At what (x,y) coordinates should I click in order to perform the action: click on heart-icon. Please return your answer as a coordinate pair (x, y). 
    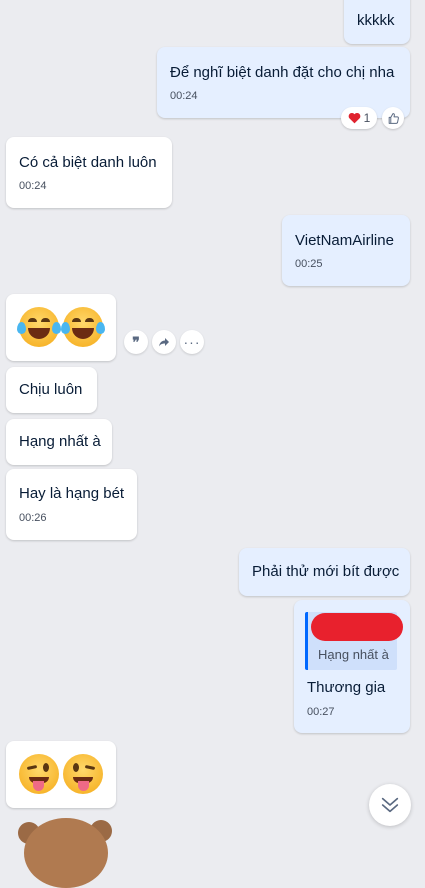
    Looking at the image, I should click on (354, 118).